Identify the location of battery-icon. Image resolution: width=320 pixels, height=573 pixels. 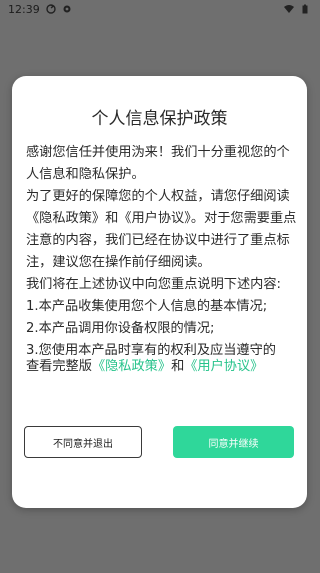
(305, 9).